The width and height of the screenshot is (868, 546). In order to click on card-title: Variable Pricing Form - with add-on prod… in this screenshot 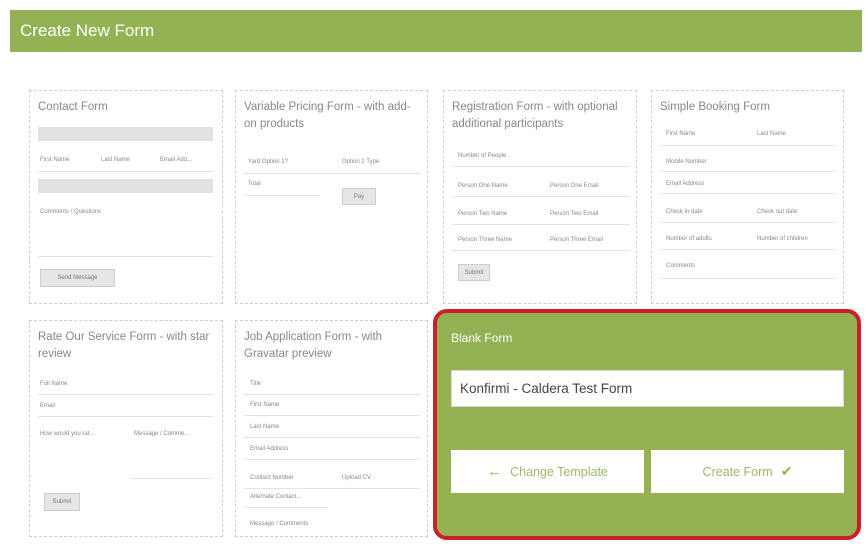, I will do `click(327, 115)`.